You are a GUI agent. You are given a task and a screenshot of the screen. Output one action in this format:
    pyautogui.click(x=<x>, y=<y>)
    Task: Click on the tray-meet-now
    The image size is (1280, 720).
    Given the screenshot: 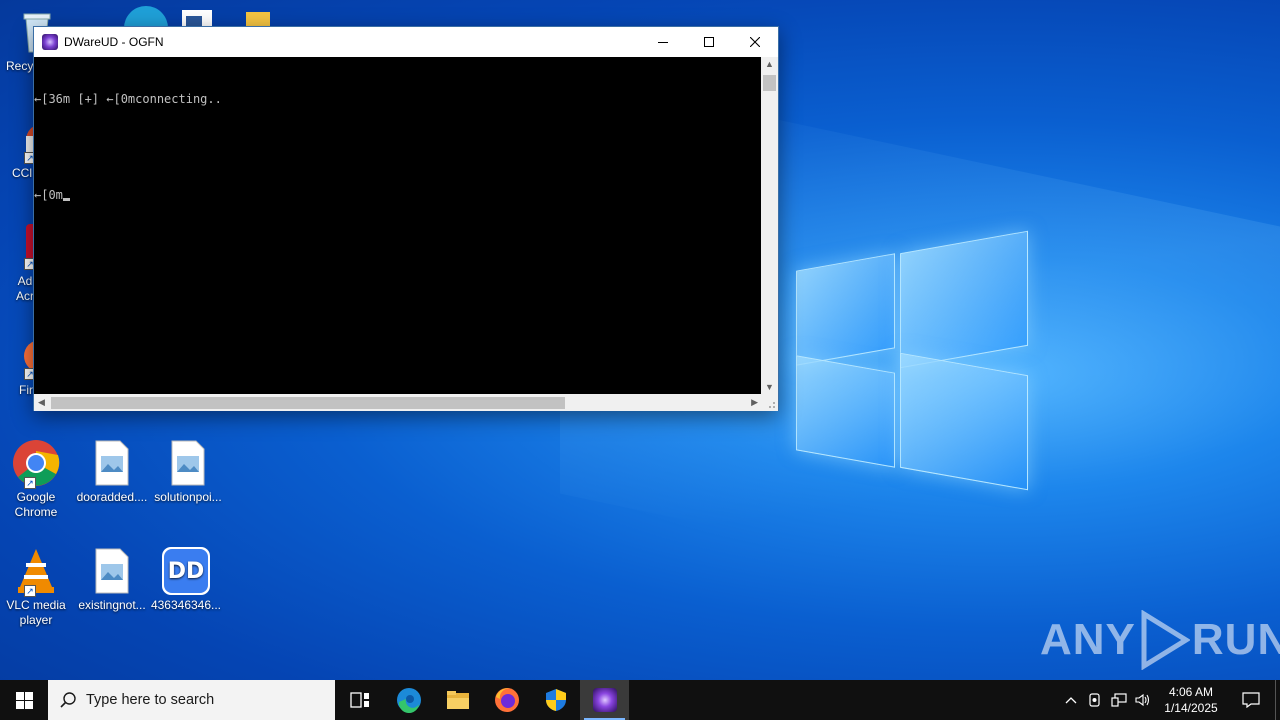 What is the action you would take?
    pyautogui.click(x=1095, y=700)
    